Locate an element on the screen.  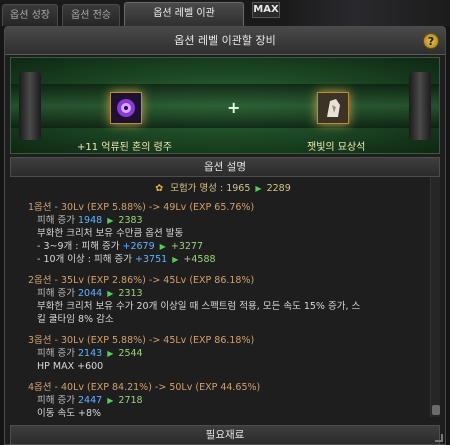
background-decoration is located at coordinates (370, 13).